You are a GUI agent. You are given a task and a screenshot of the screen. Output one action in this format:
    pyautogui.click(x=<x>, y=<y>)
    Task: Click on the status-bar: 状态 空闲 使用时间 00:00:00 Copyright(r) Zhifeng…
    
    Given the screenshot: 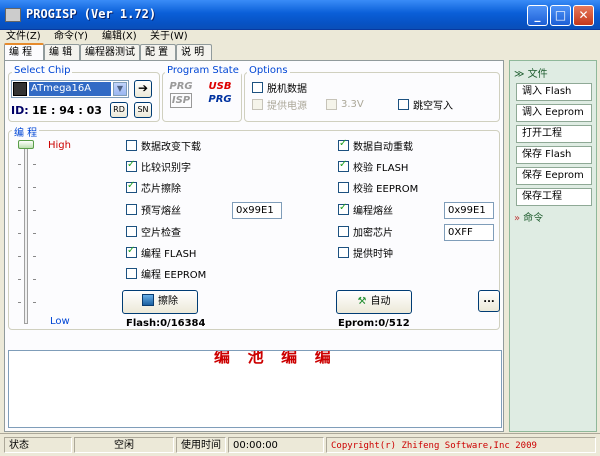 What is the action you would take?
    pyautogui.click(x=300, y=444)
    